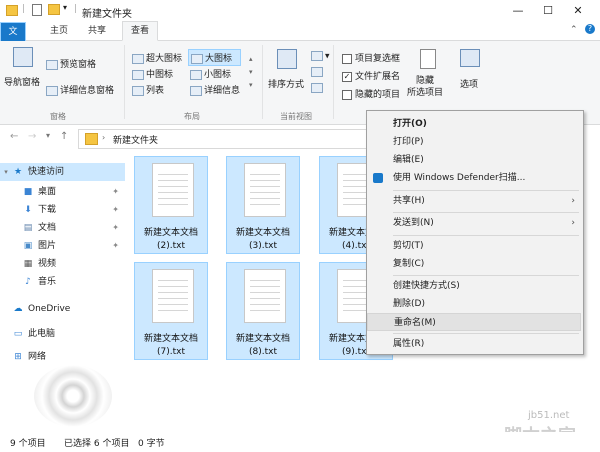 The width and height of the screenshot is (600, 452). I want to click on hide-selected-label-1: 隐藏, so click(425, 81).